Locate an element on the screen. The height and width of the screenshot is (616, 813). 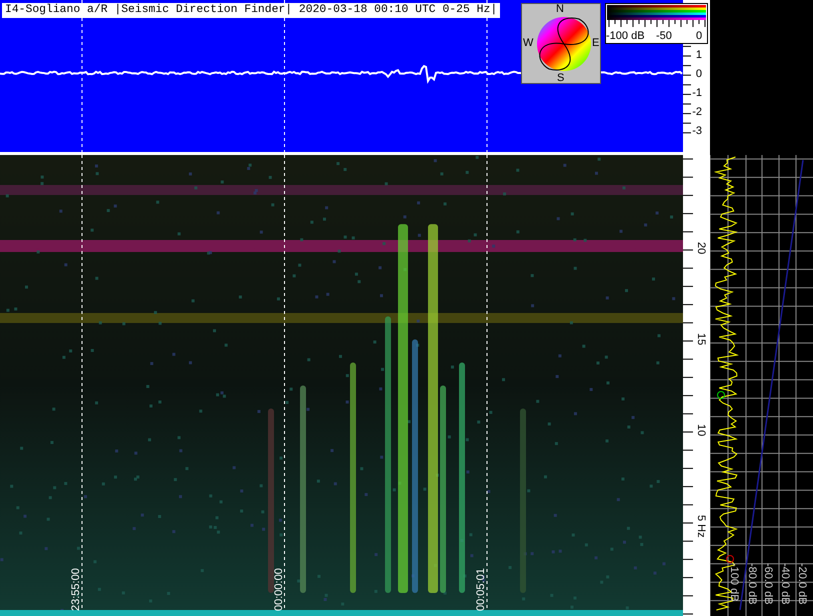
color-scale-label: -100 dB is located at coordinates (625, 36).